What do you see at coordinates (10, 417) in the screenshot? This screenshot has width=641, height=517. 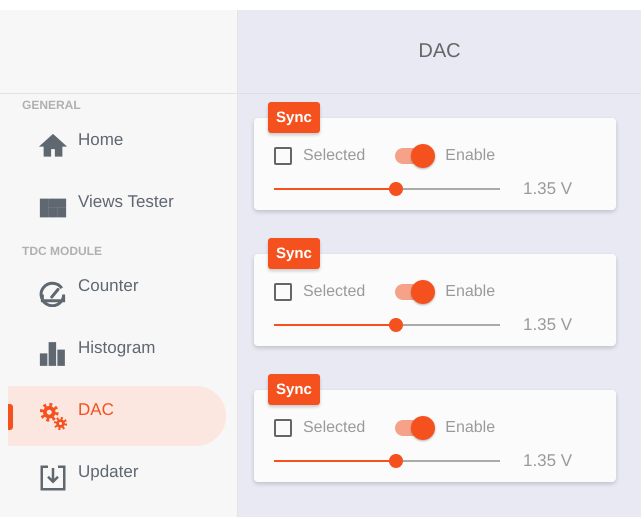 I see `active-indicator` at bounding box center [10, 417].